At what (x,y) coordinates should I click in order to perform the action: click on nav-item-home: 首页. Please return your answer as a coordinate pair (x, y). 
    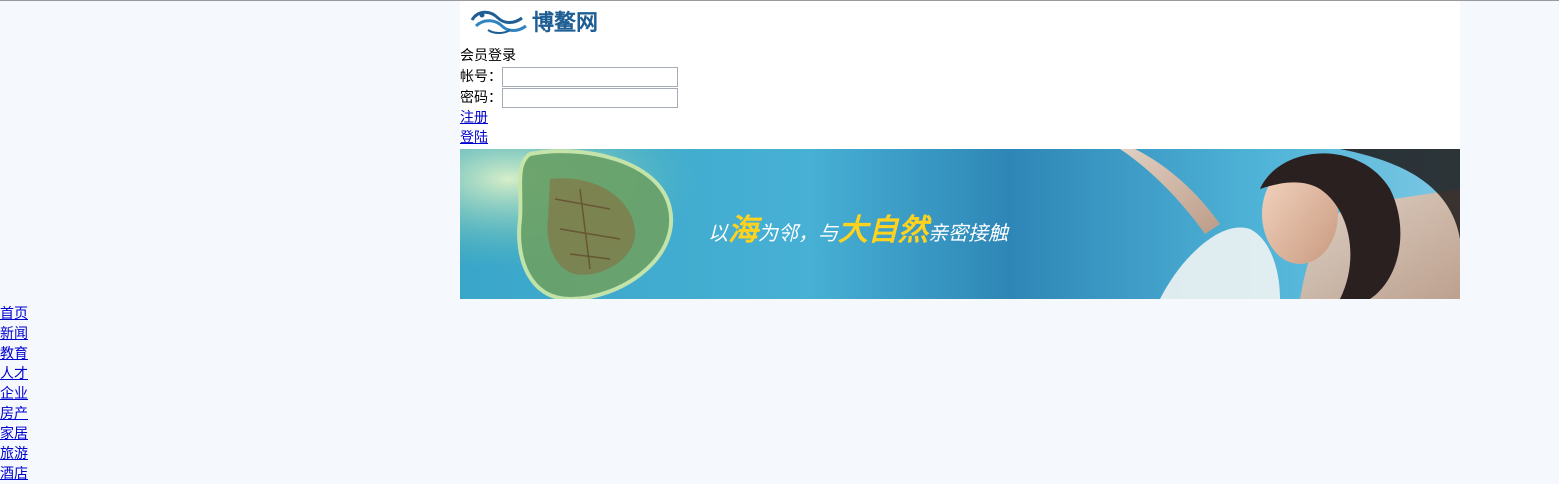
    Looking at the image, I should click on (14, 314).